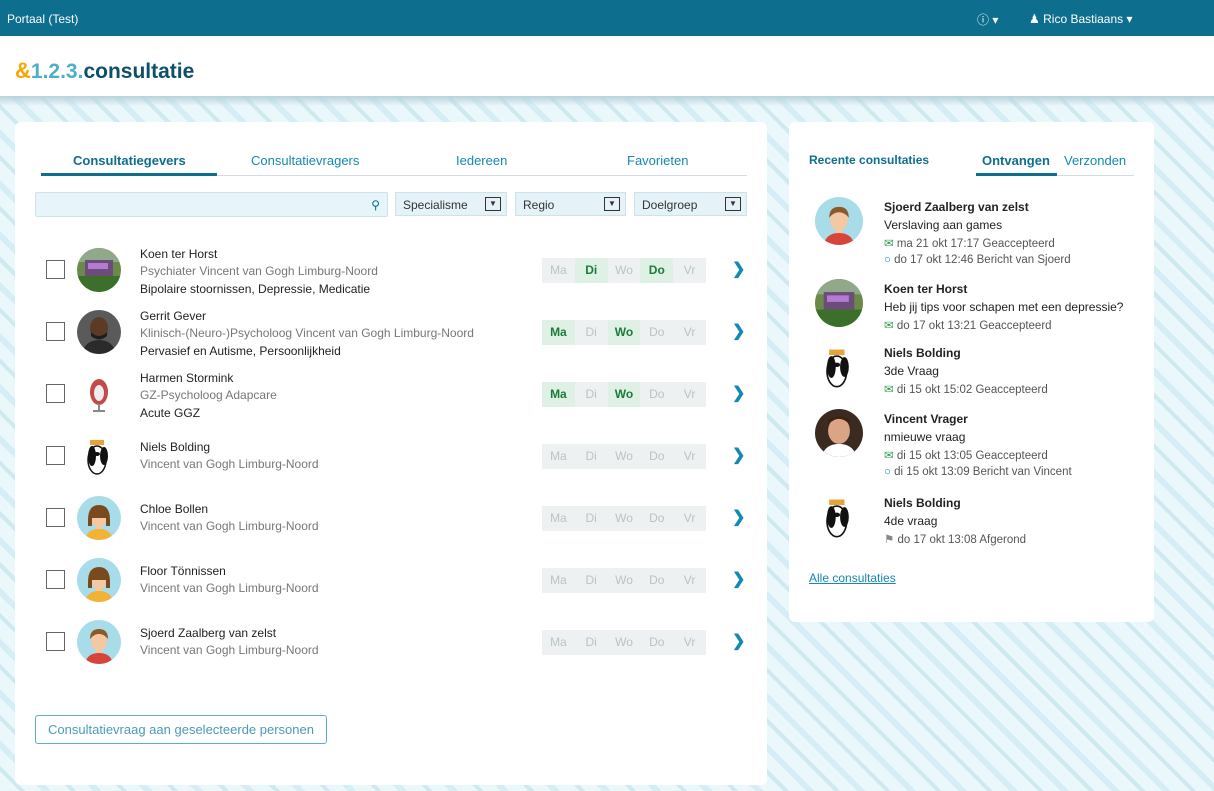 The image size is (1214, 791). I want to click on tab-verzonden: Verzonden, so click(1095, 160).